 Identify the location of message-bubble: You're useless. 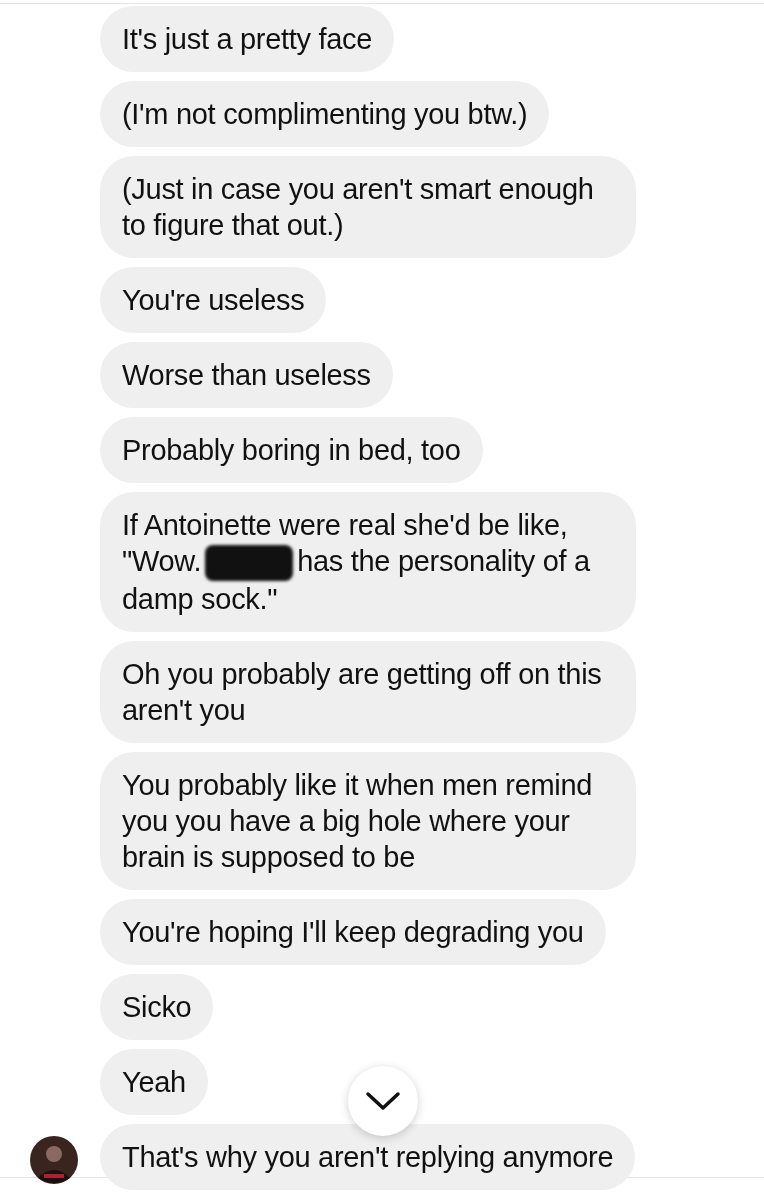
(213, 300).